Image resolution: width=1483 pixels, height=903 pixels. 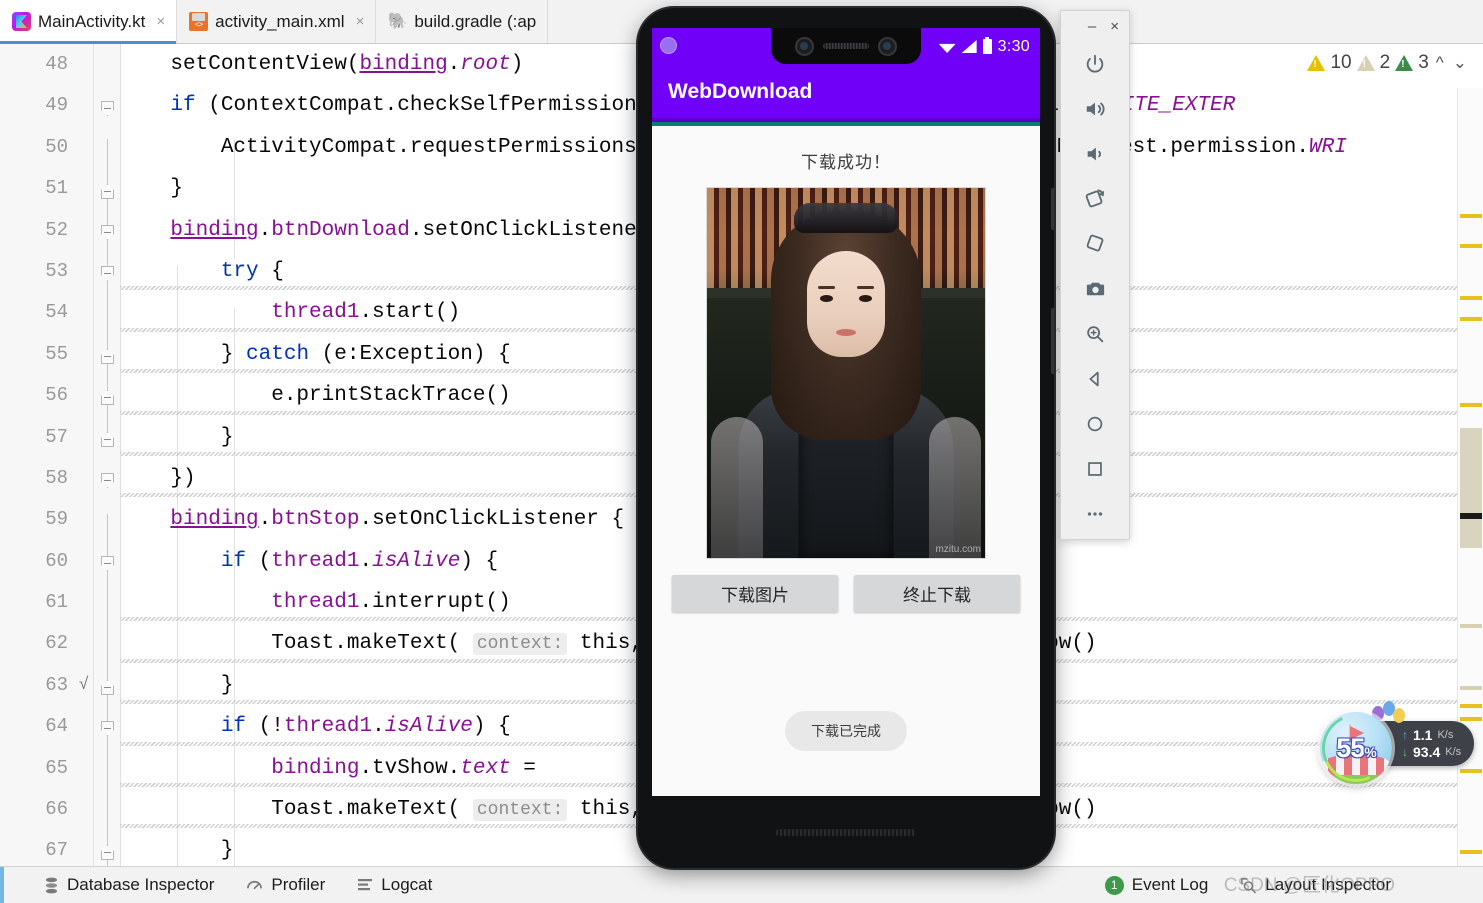 I want to click on line-check-icon: √, so click(x=83, y=685).